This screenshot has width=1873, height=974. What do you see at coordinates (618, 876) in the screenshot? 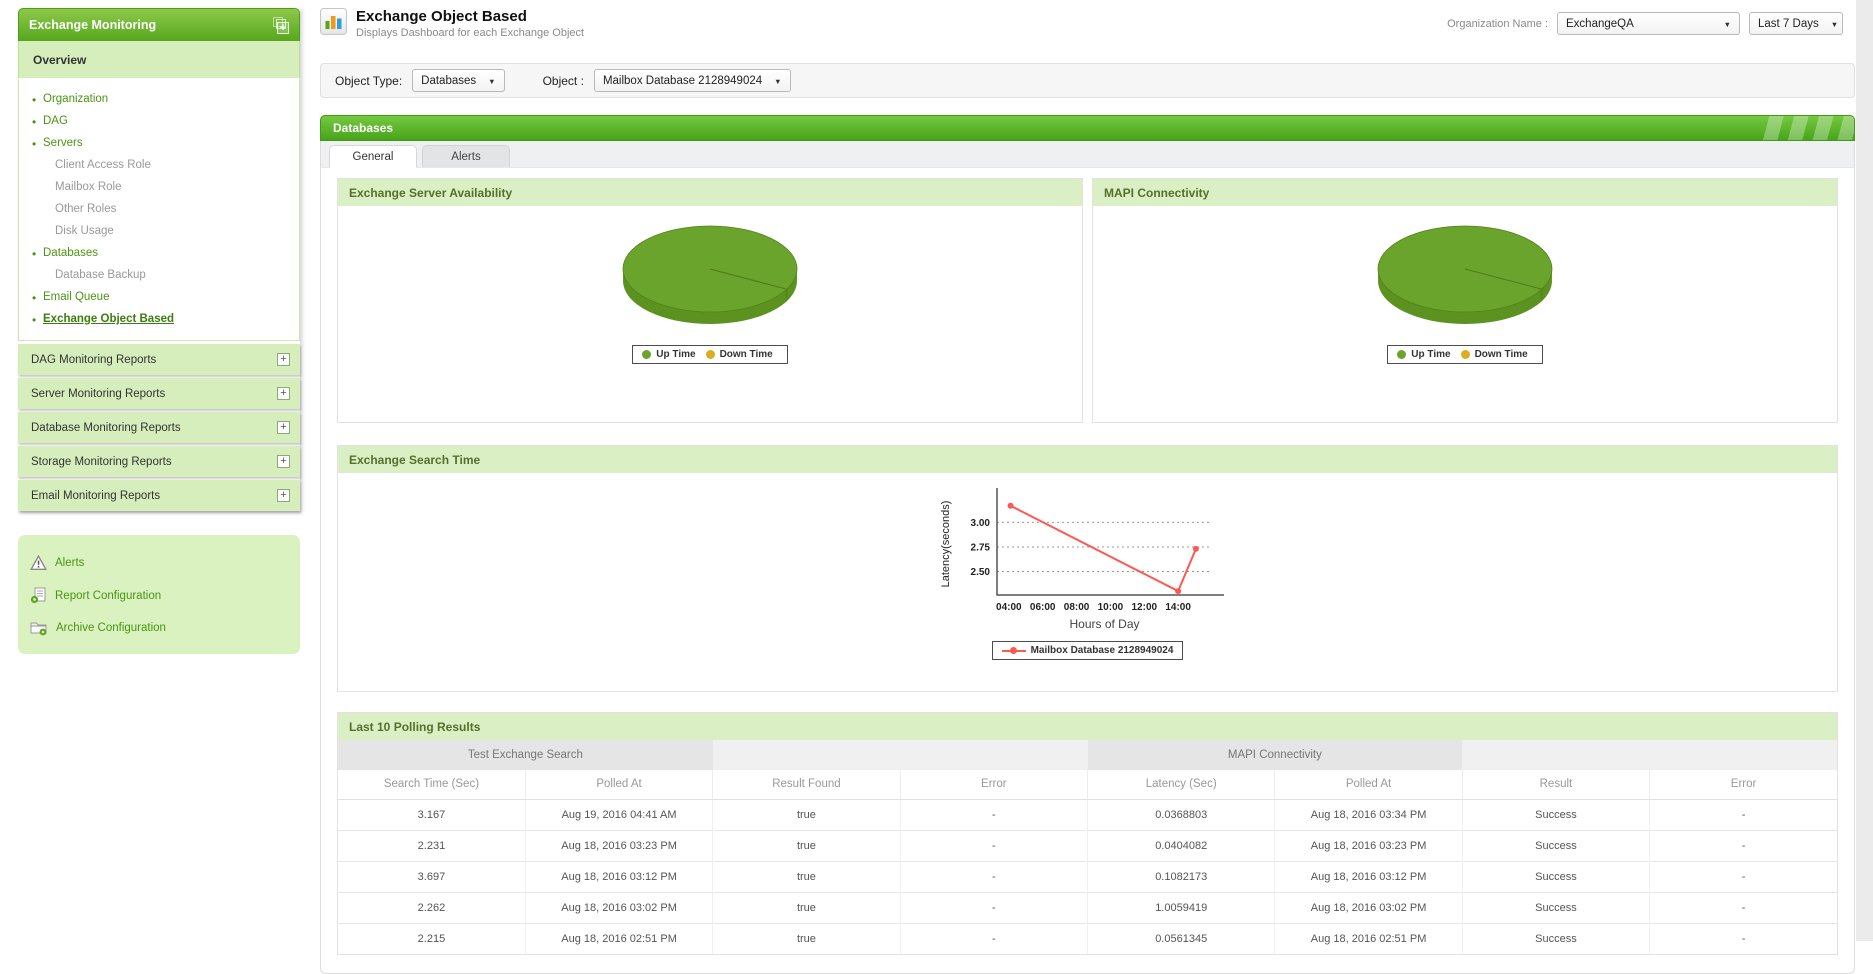
I see `table-cell: Aug 18, 2016 03:12 PM` at bounding box center [618, 876].